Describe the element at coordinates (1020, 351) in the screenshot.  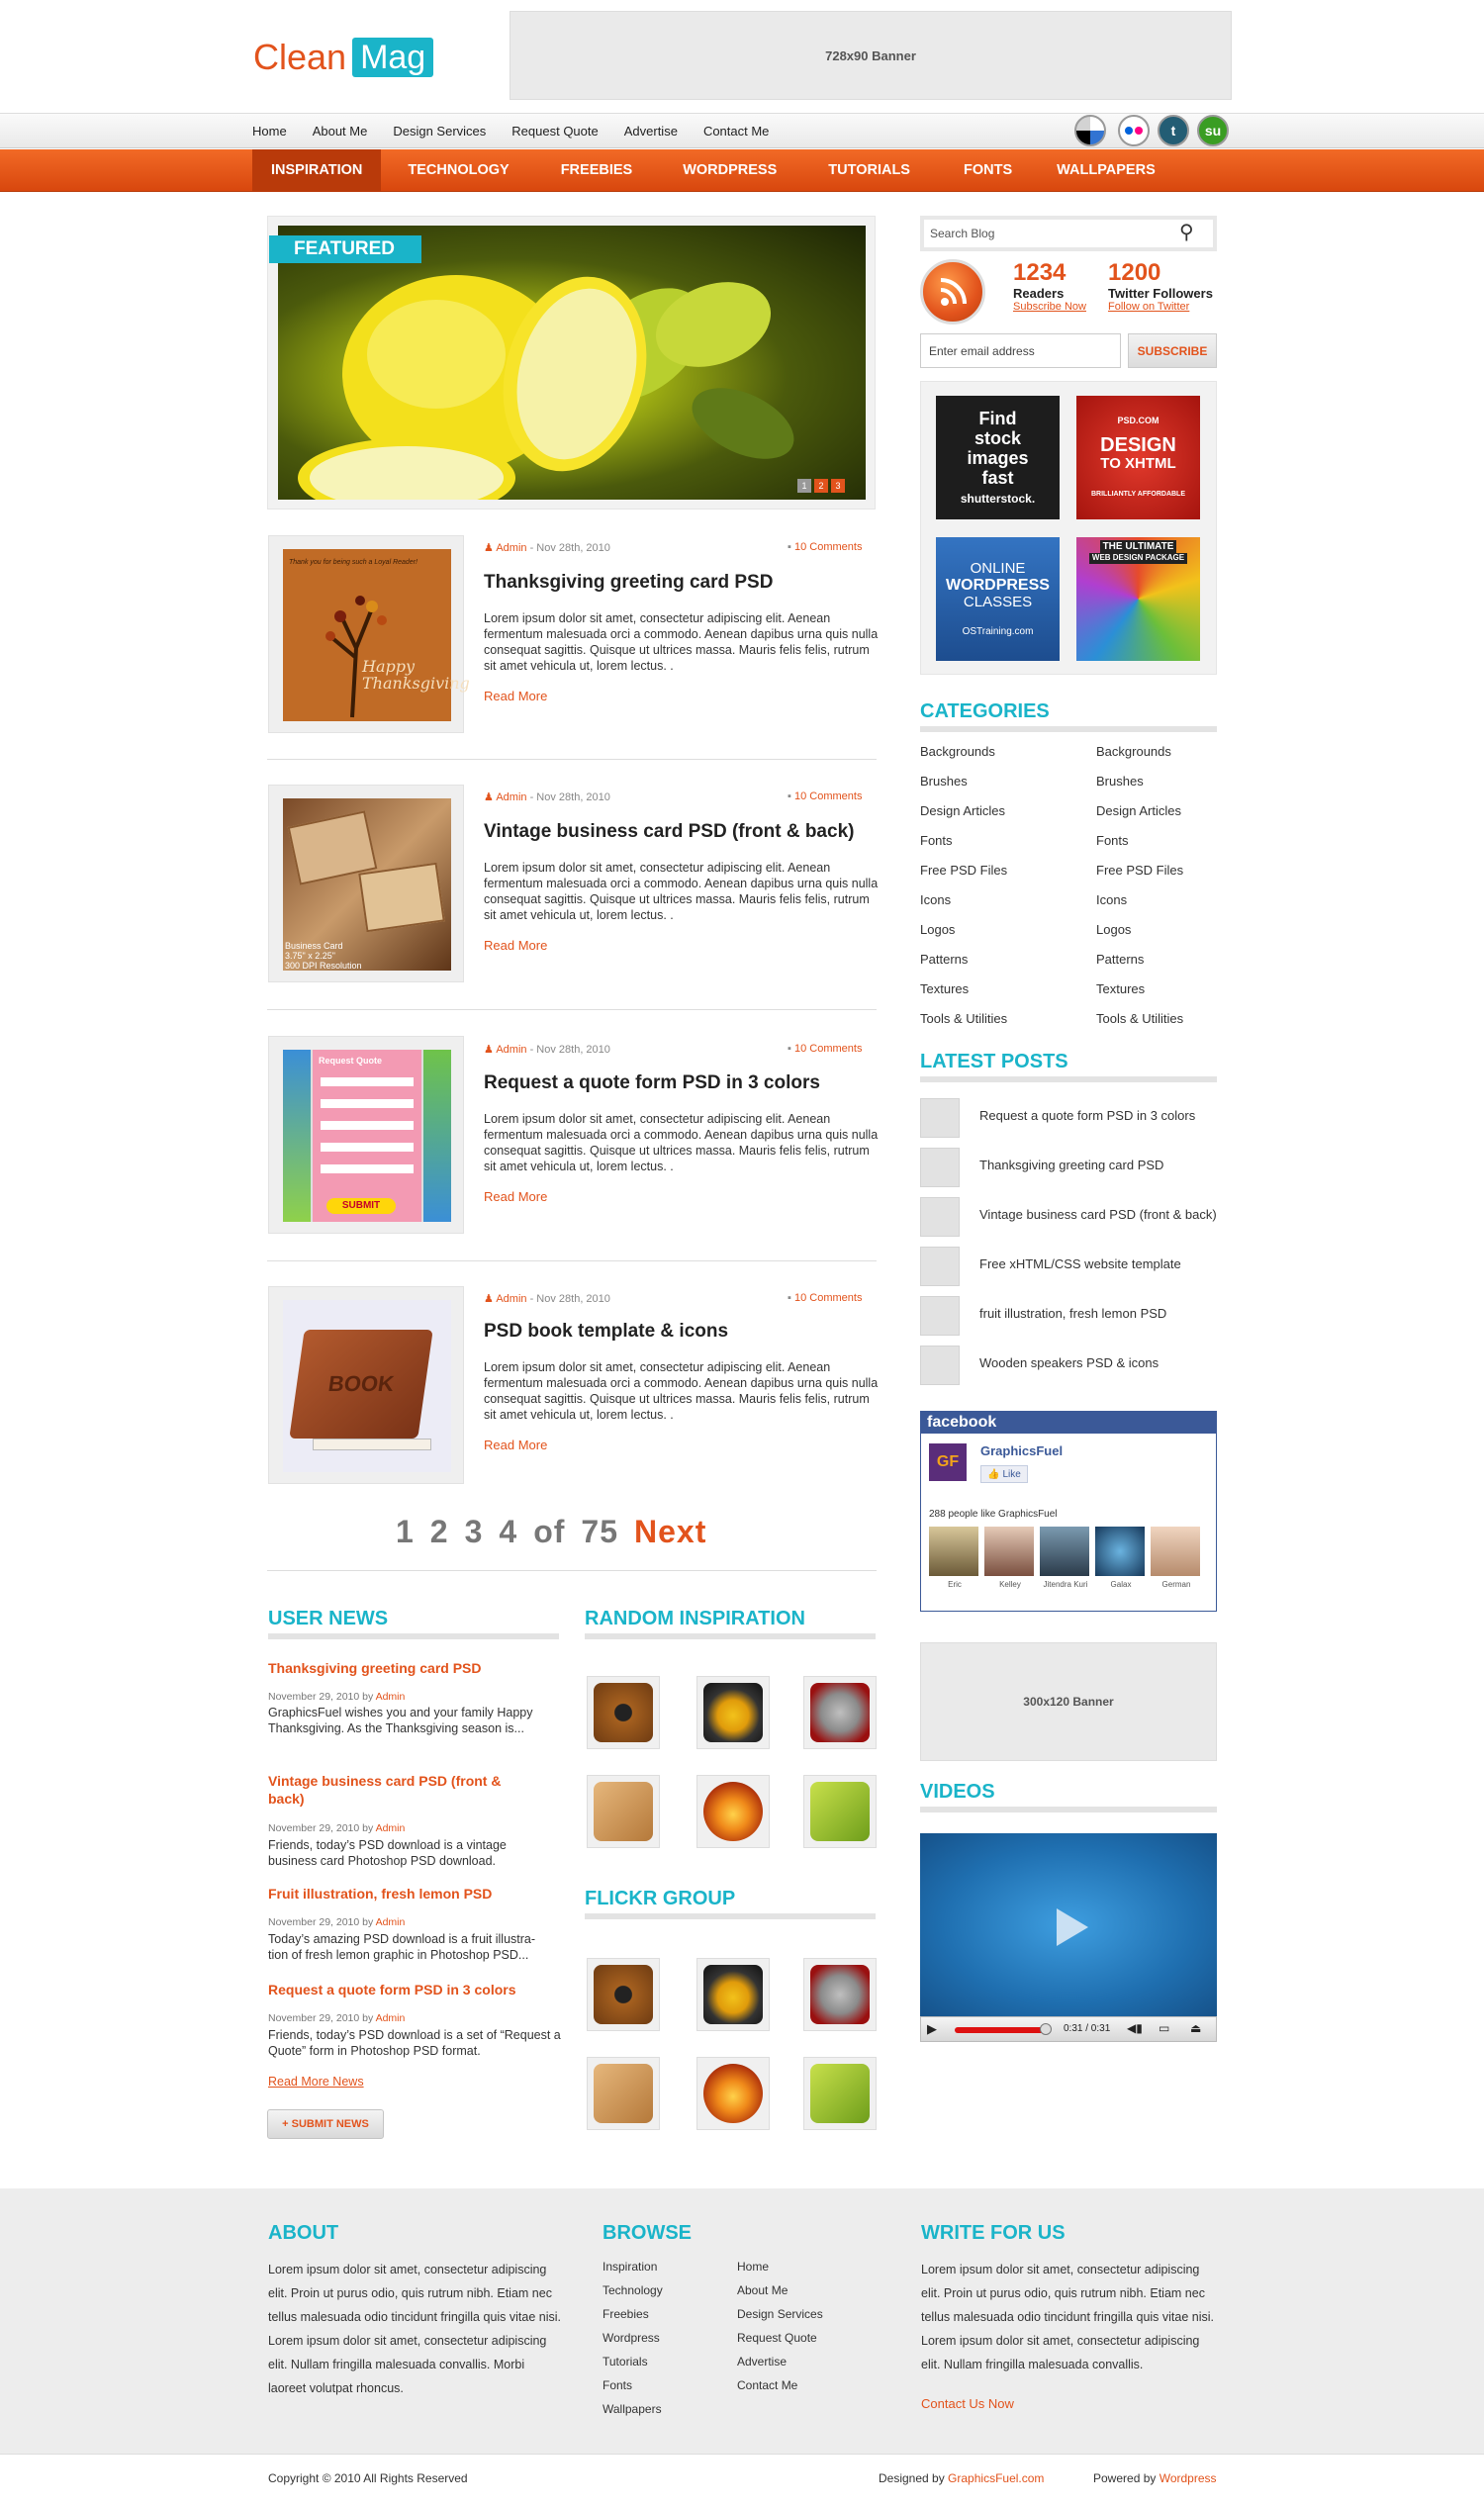
I see `email-field: Enter email address` at that location.